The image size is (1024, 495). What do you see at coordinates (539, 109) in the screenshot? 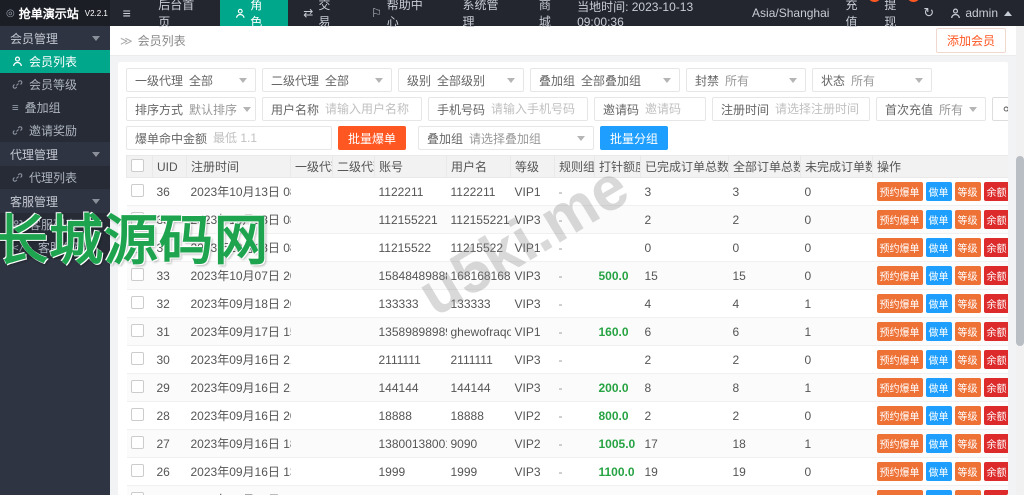
I see `phone-input` at bounding box center [539, 109].